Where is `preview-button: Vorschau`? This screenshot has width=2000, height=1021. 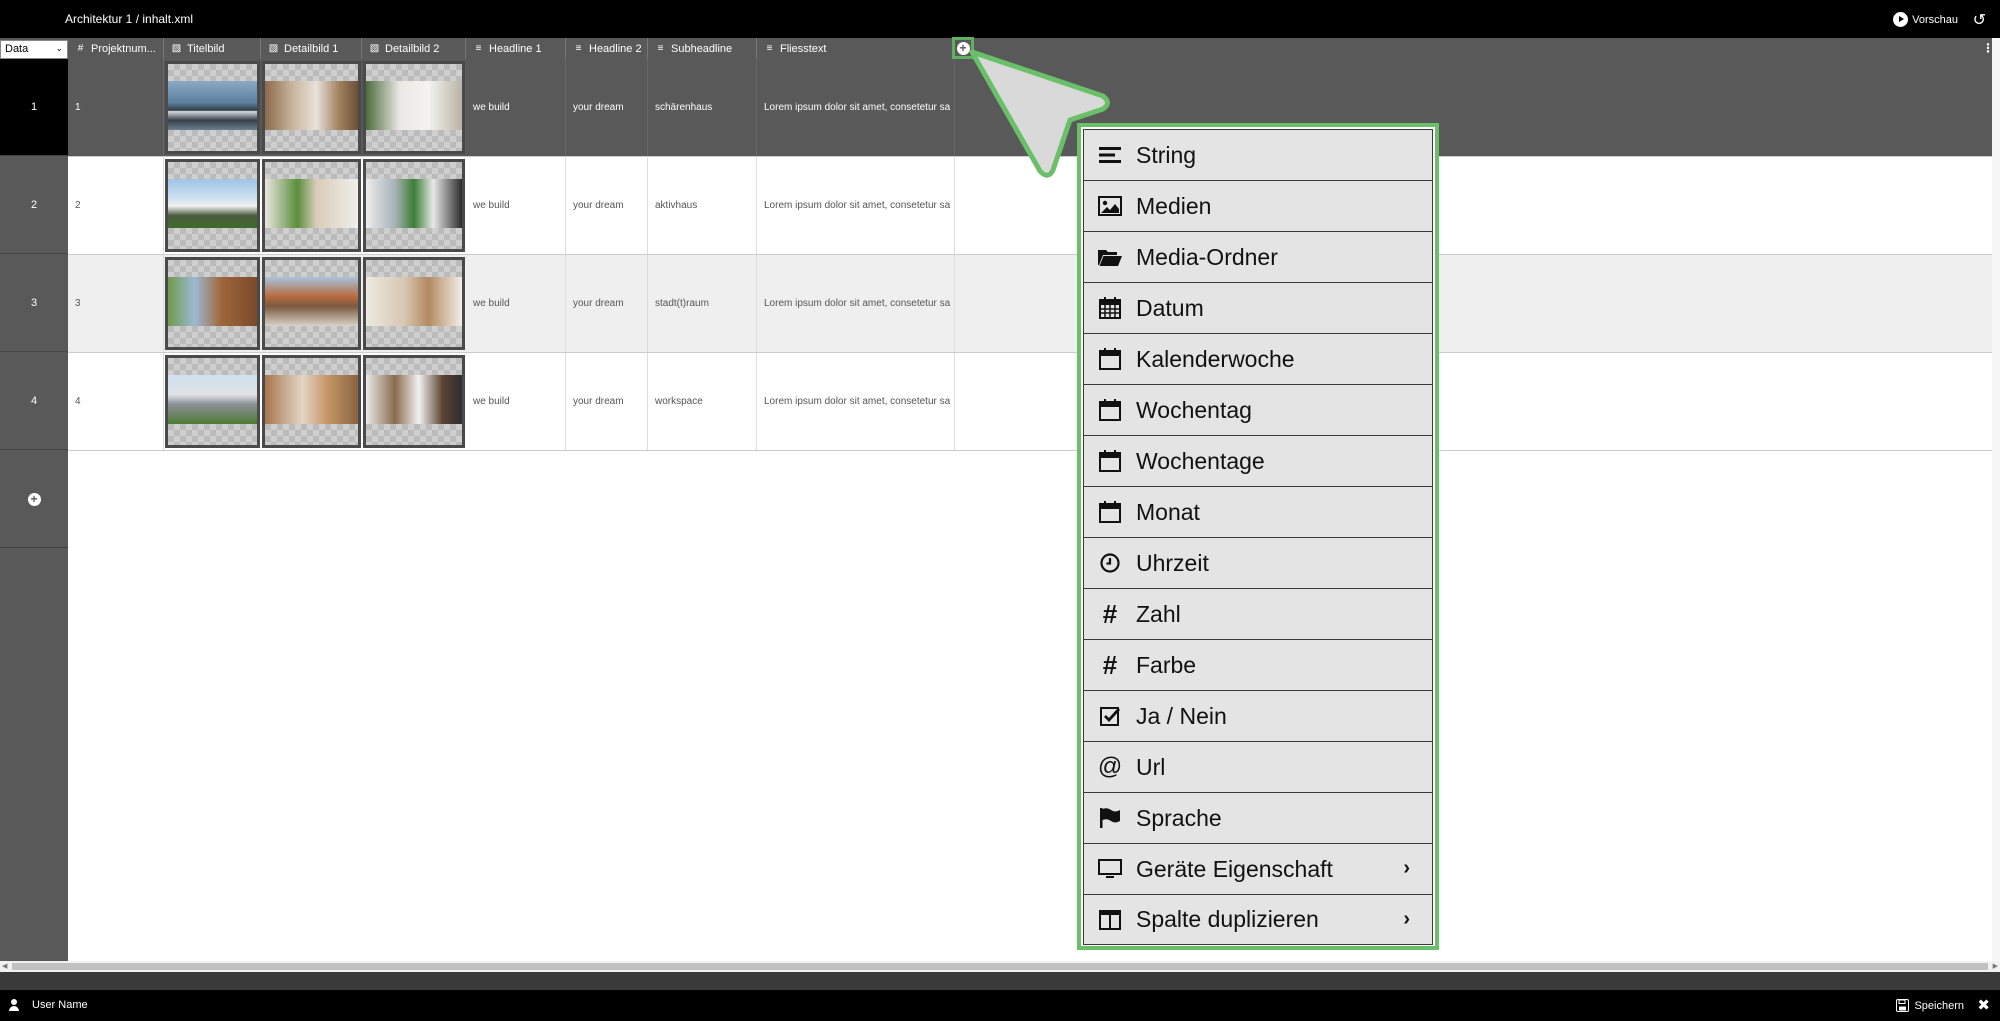
preview-button: Vorschau is located at coordinates (1925, 19).